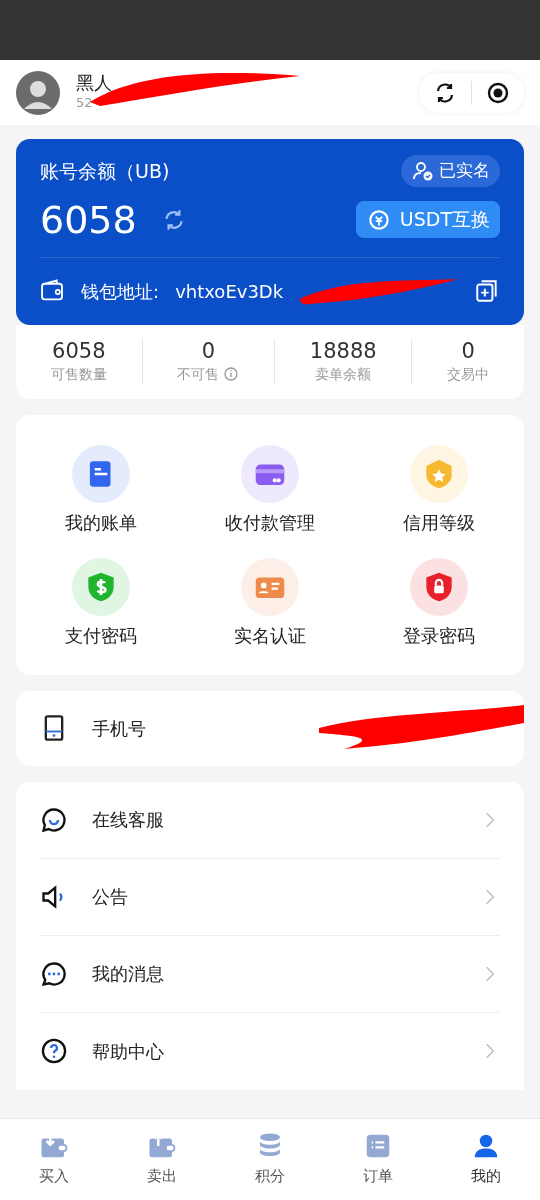 This screenshot has width=540, height=1200. I want to click on tab: 我的, so click(486, 1159).